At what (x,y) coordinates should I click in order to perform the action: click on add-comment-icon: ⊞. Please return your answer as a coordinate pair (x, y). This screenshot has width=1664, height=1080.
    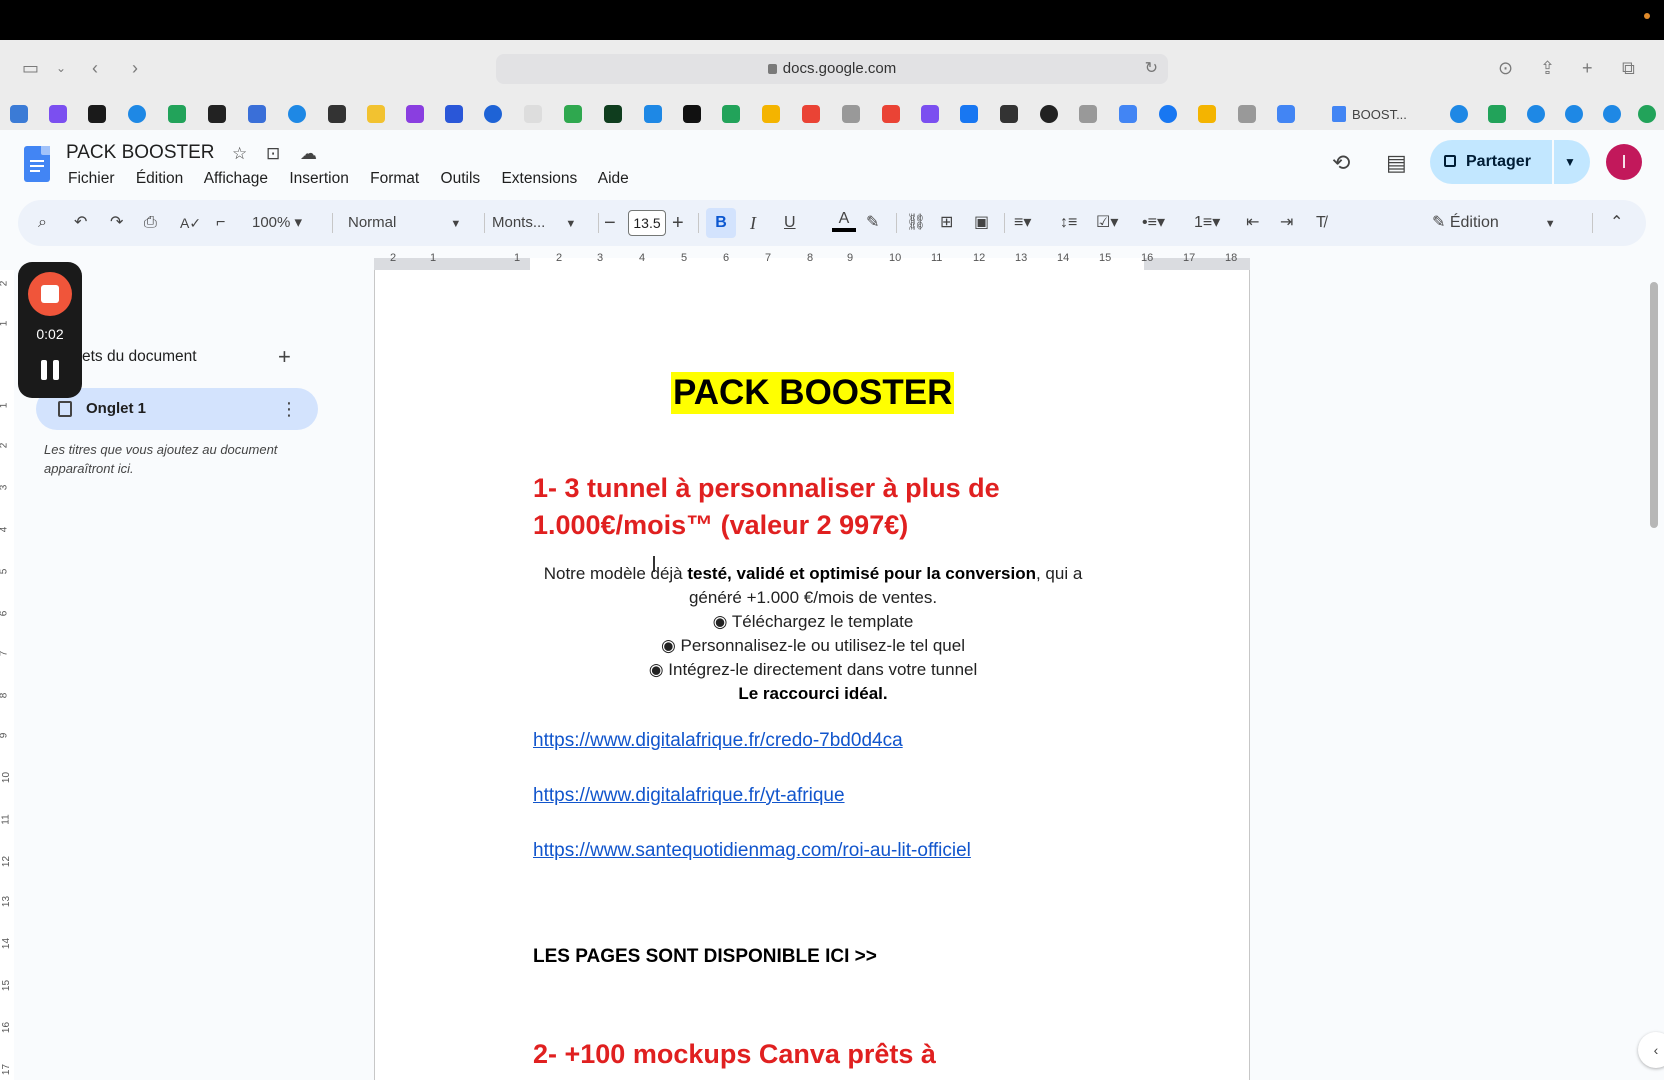
    Looking at the image, I should click on (946, 223).